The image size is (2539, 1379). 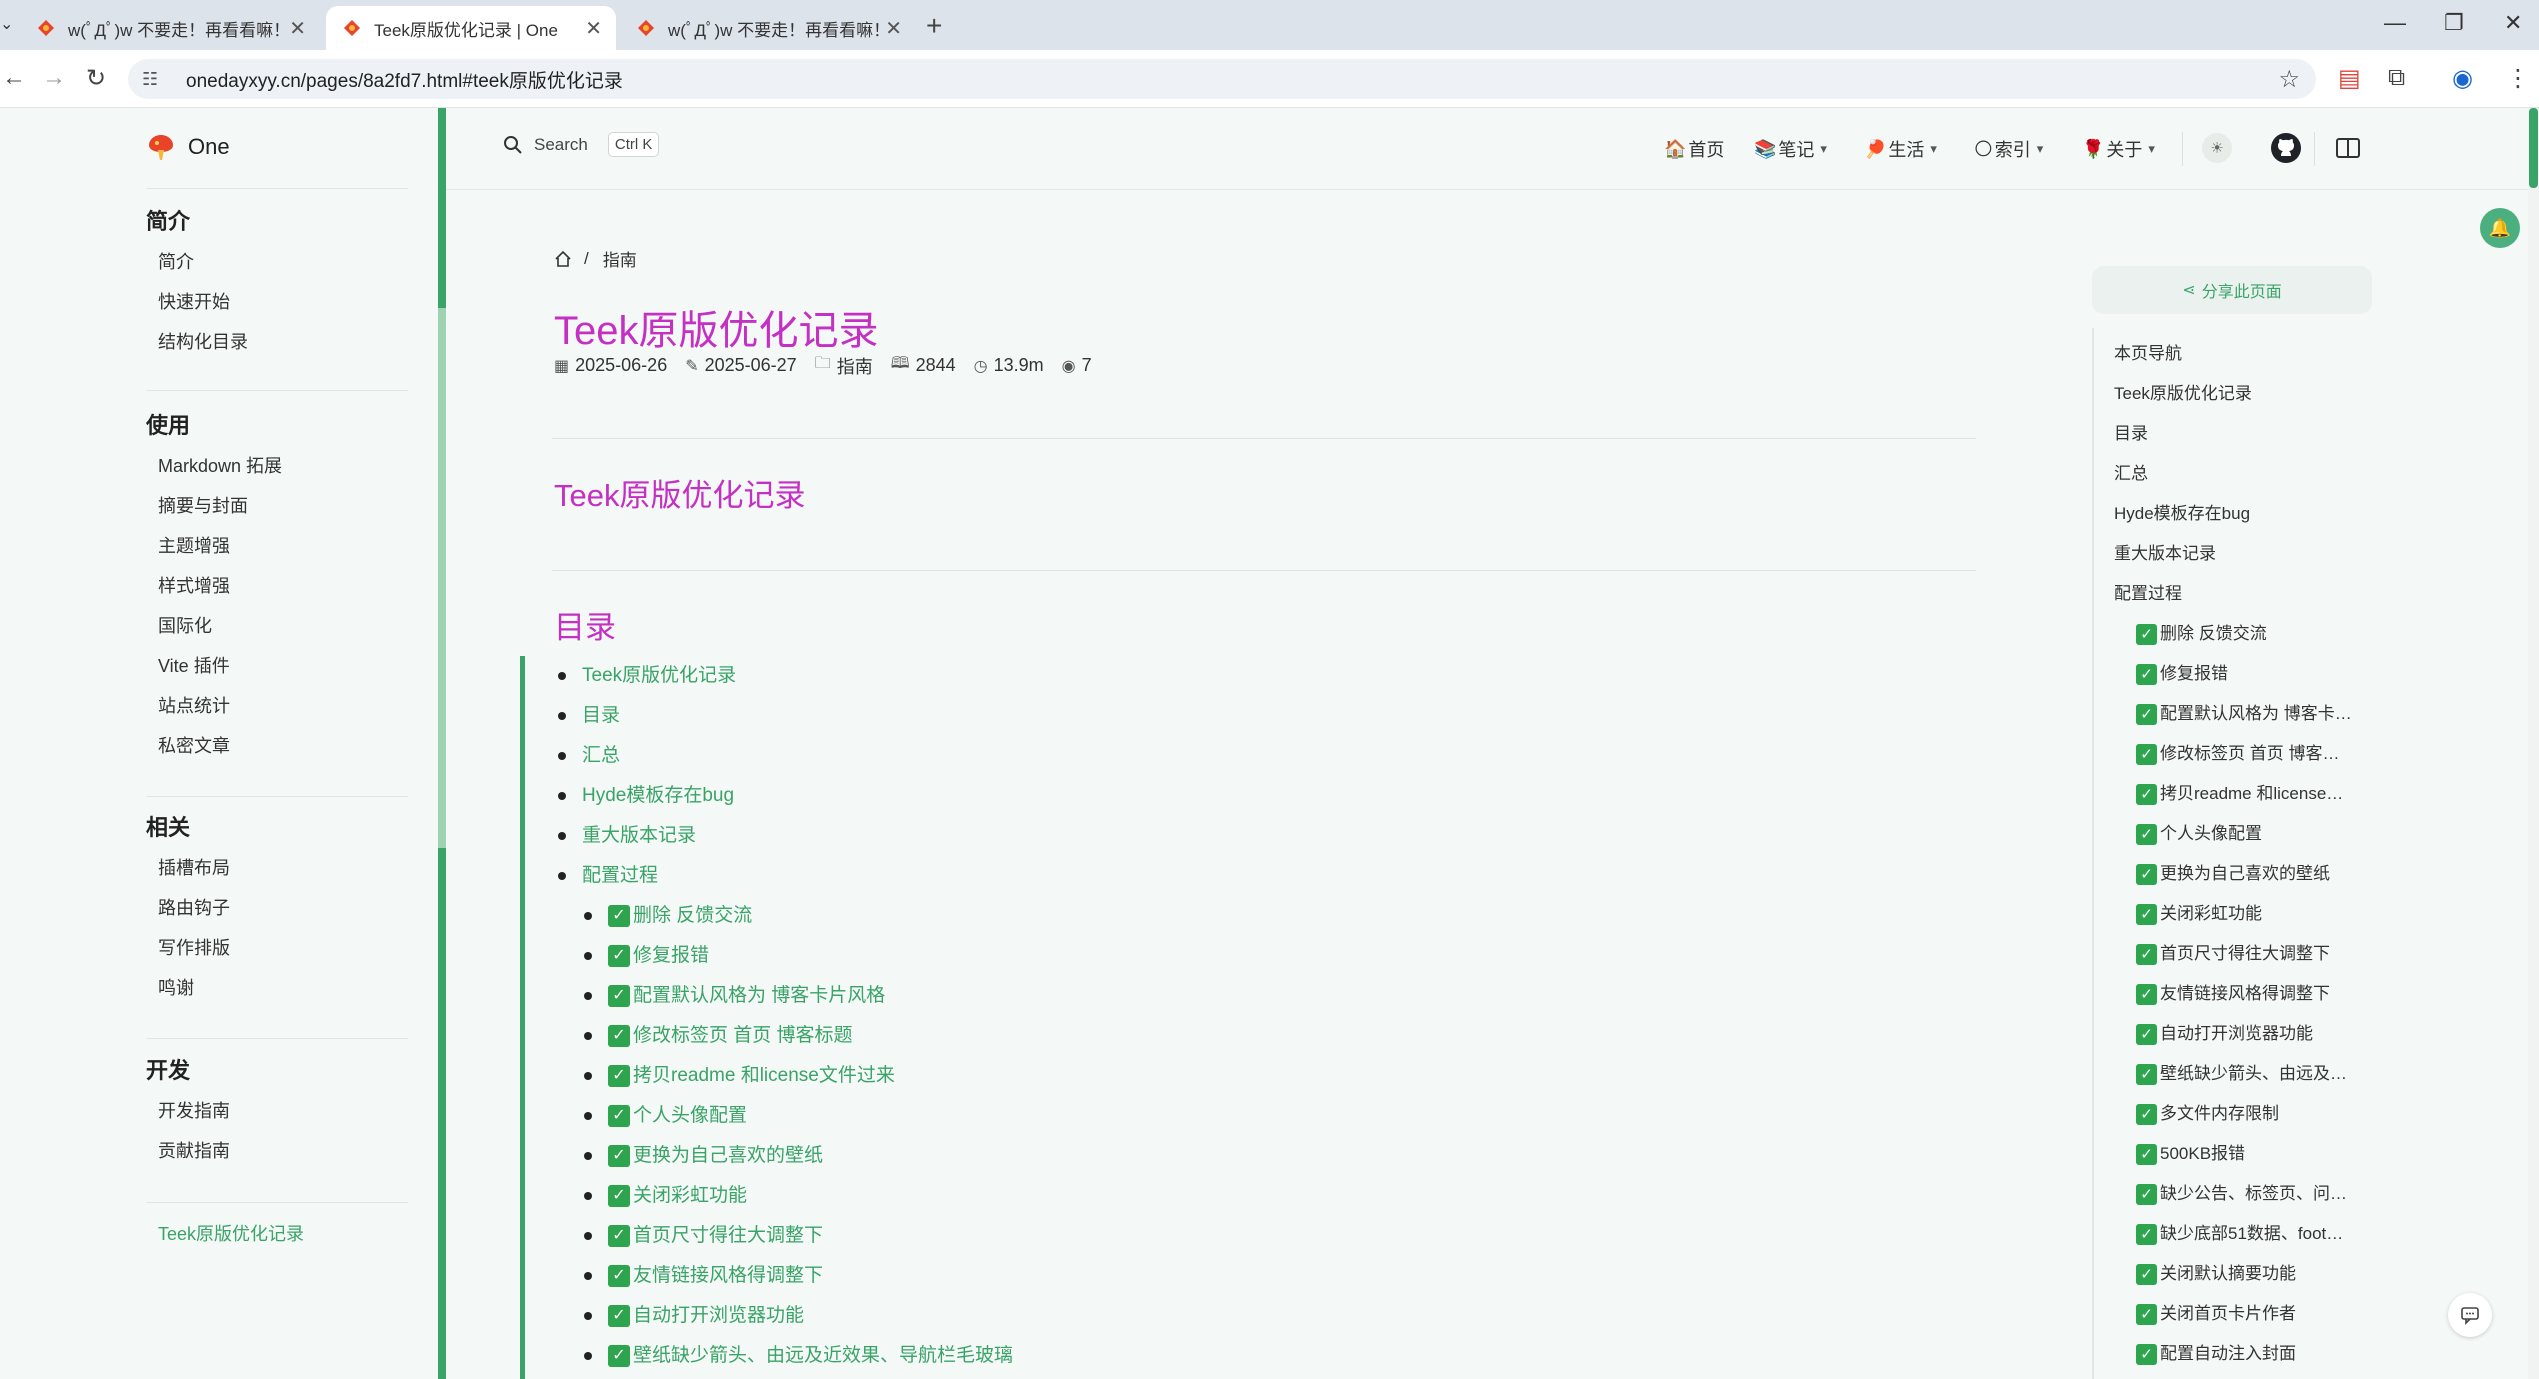 What do you see at coordinates (2239, 394) in the screenshot?
I see `outline-item: Teek原版优化记录` at bounding box center [2239, 394].